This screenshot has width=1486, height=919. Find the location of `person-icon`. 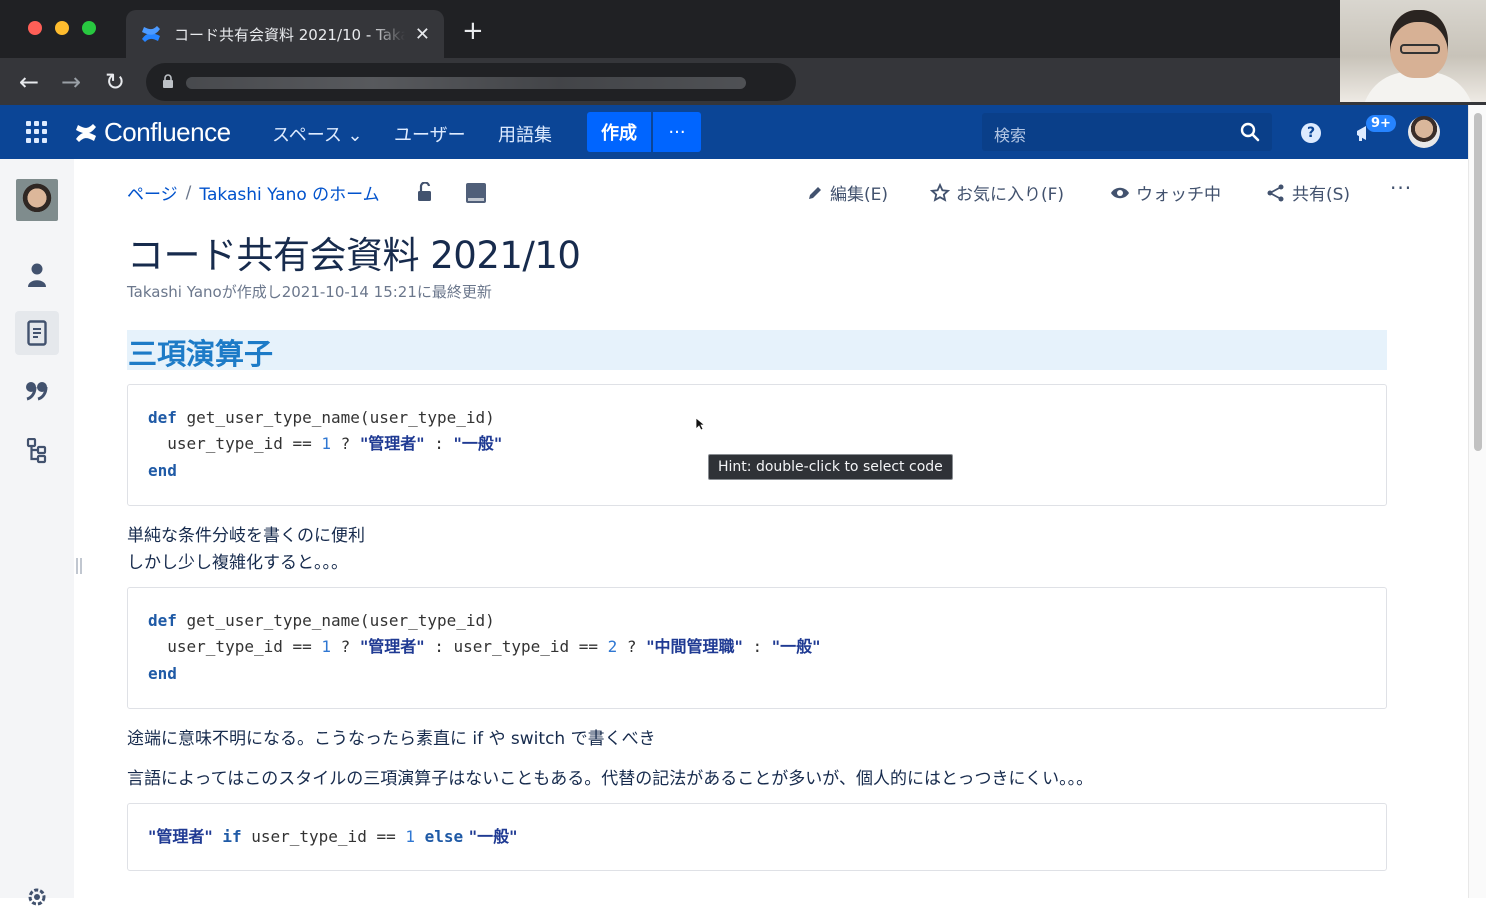

person-icon is located at coordinates (37, 275).